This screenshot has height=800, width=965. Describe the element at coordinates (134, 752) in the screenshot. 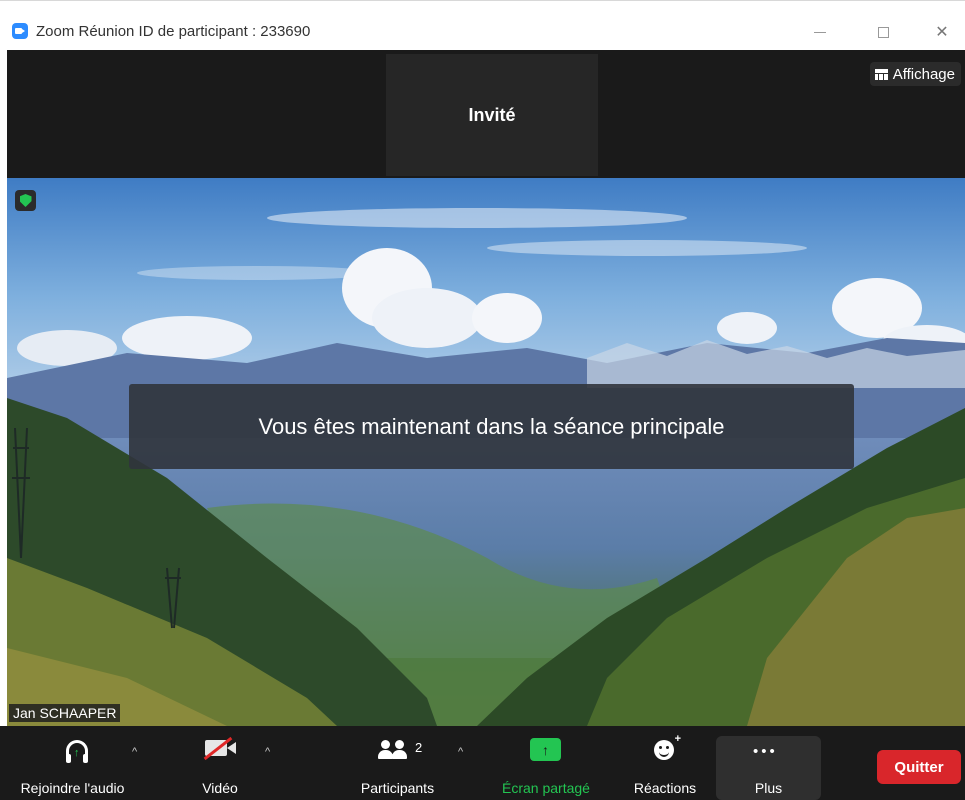

I see `audio-options-caret: ^` at that location.